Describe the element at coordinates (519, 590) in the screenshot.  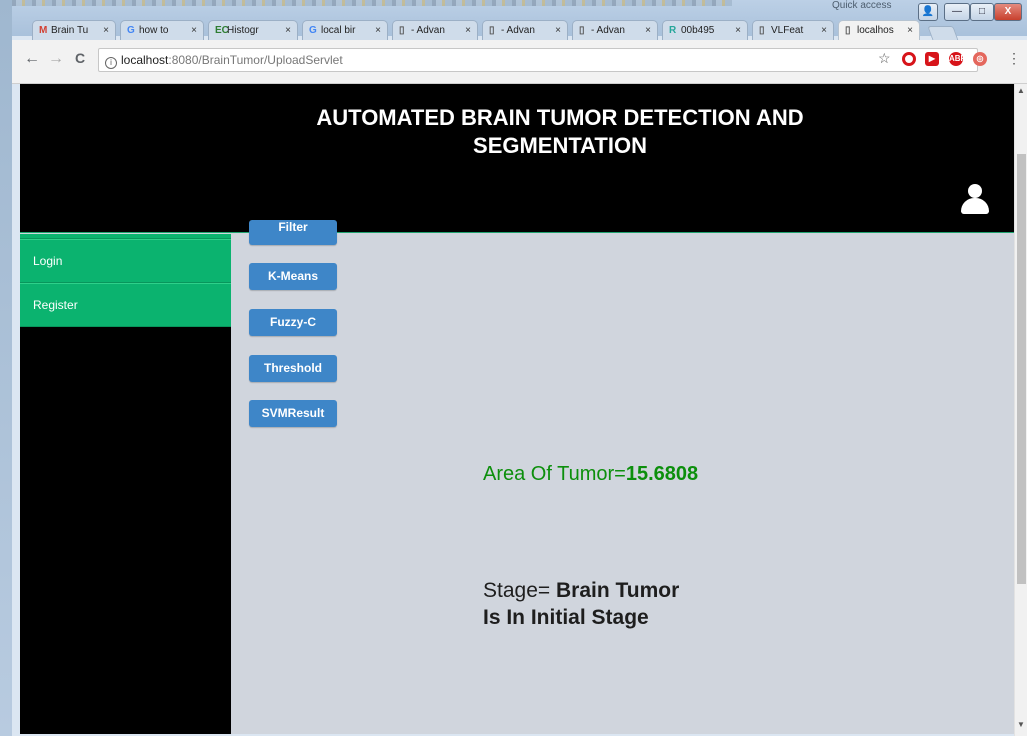
I see `stage-label: Stage=` at that location.